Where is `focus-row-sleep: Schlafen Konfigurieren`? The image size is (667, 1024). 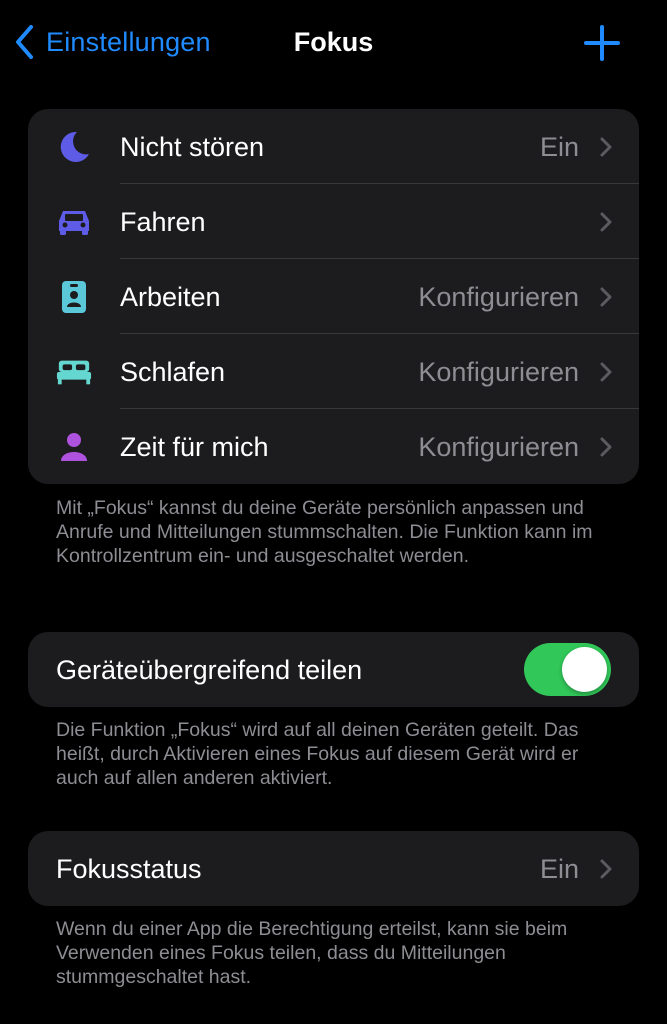
focus-row-sleep: Schlafen Konfigurieren is located at coordinates (333, 371).